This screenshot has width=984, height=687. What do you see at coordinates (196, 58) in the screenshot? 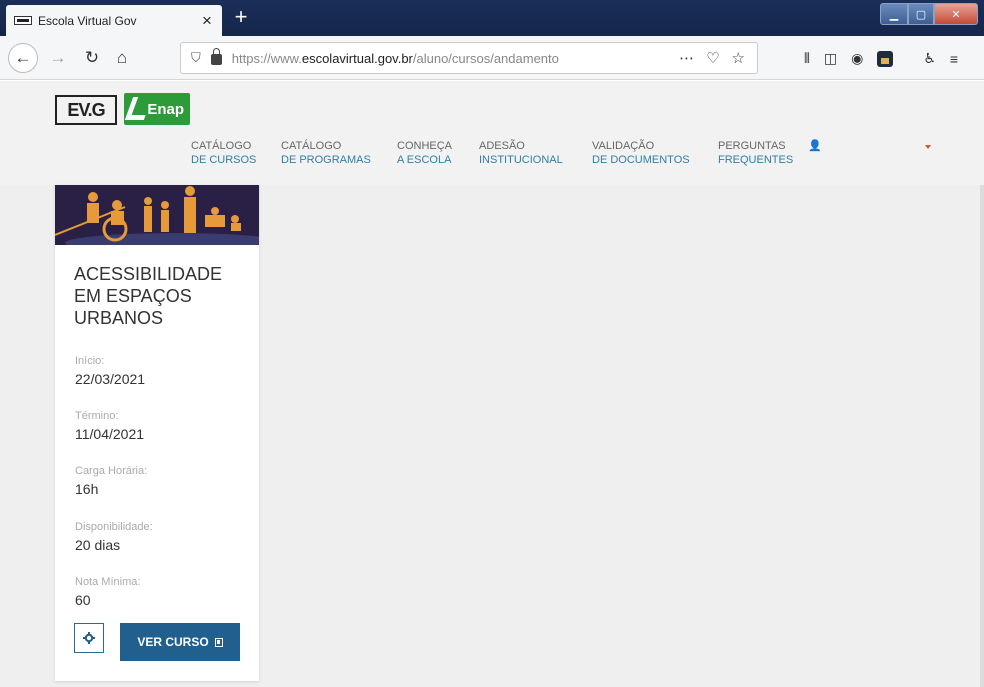
I see `tracking-shield-icon: ⛉` at bounding box center [196, 58].